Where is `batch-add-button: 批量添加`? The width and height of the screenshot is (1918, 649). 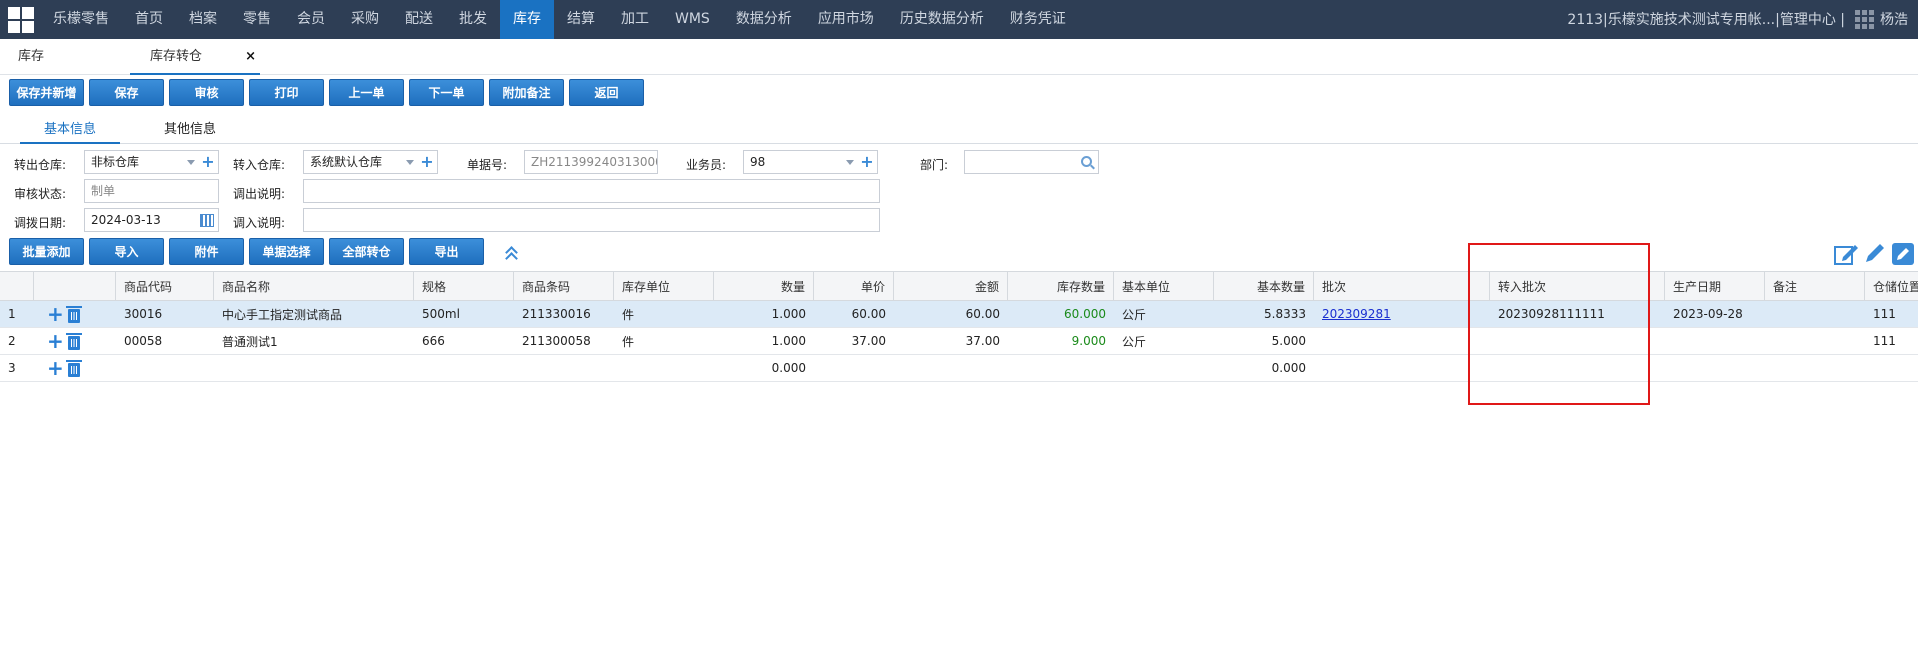 batch-add-button: 批量添加 is located at coordinates (46, 251).